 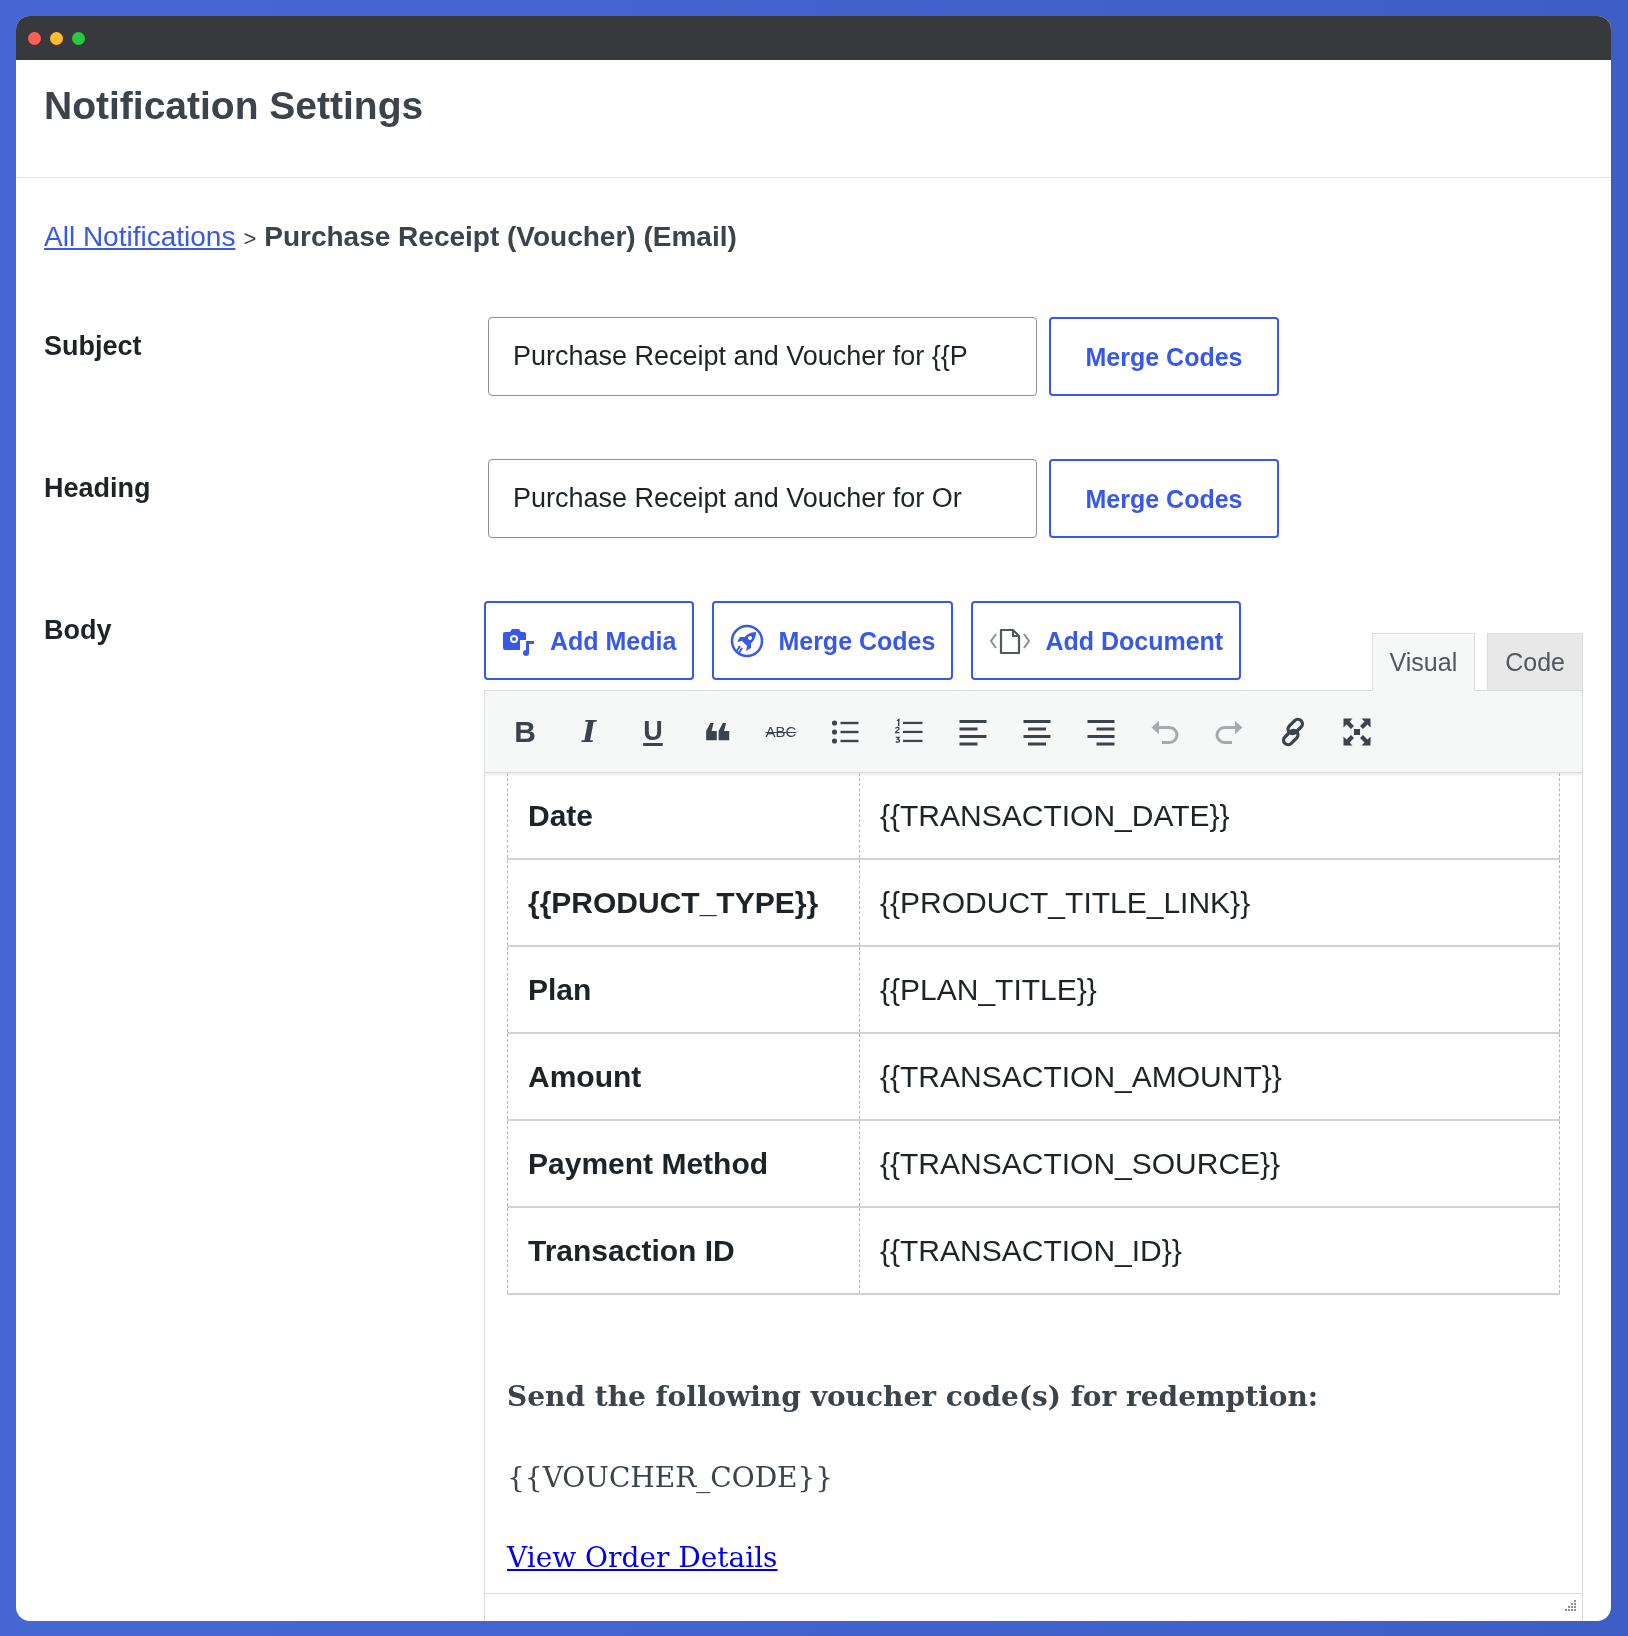 I want to click on resize-handle-icon, so click(x=1570, y=1606).